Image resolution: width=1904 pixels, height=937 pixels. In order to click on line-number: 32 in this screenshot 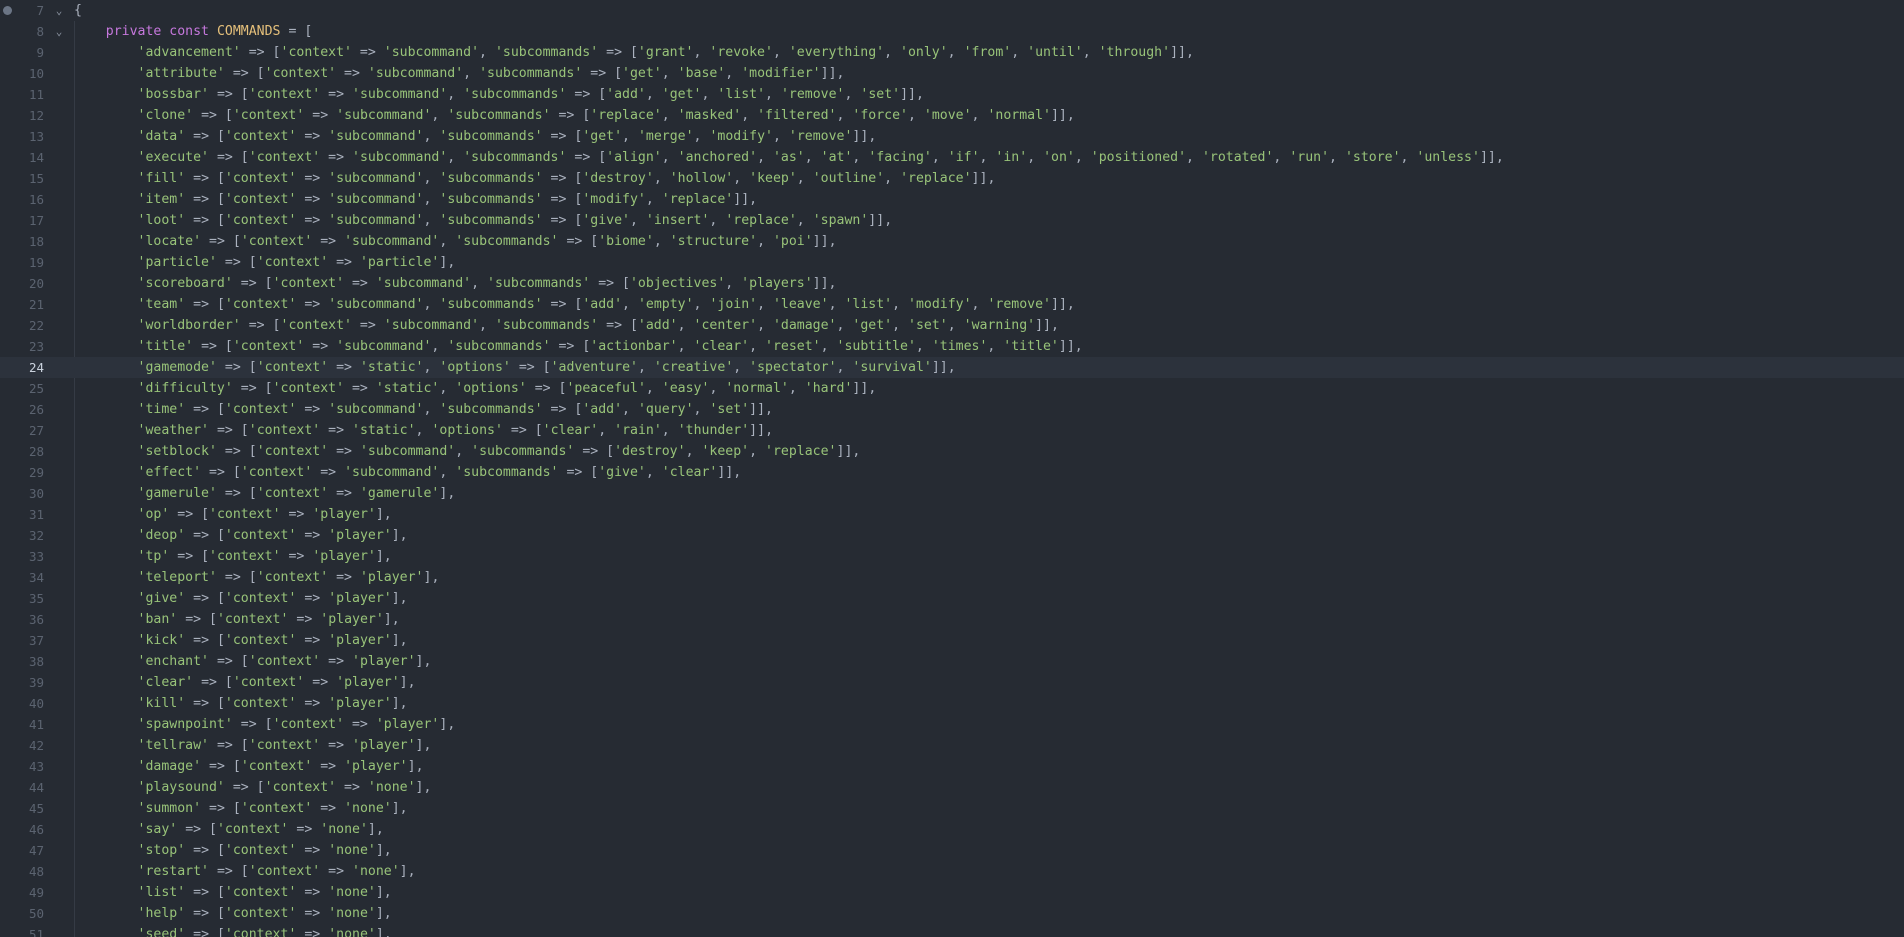, I will do `click(36, 535)`.